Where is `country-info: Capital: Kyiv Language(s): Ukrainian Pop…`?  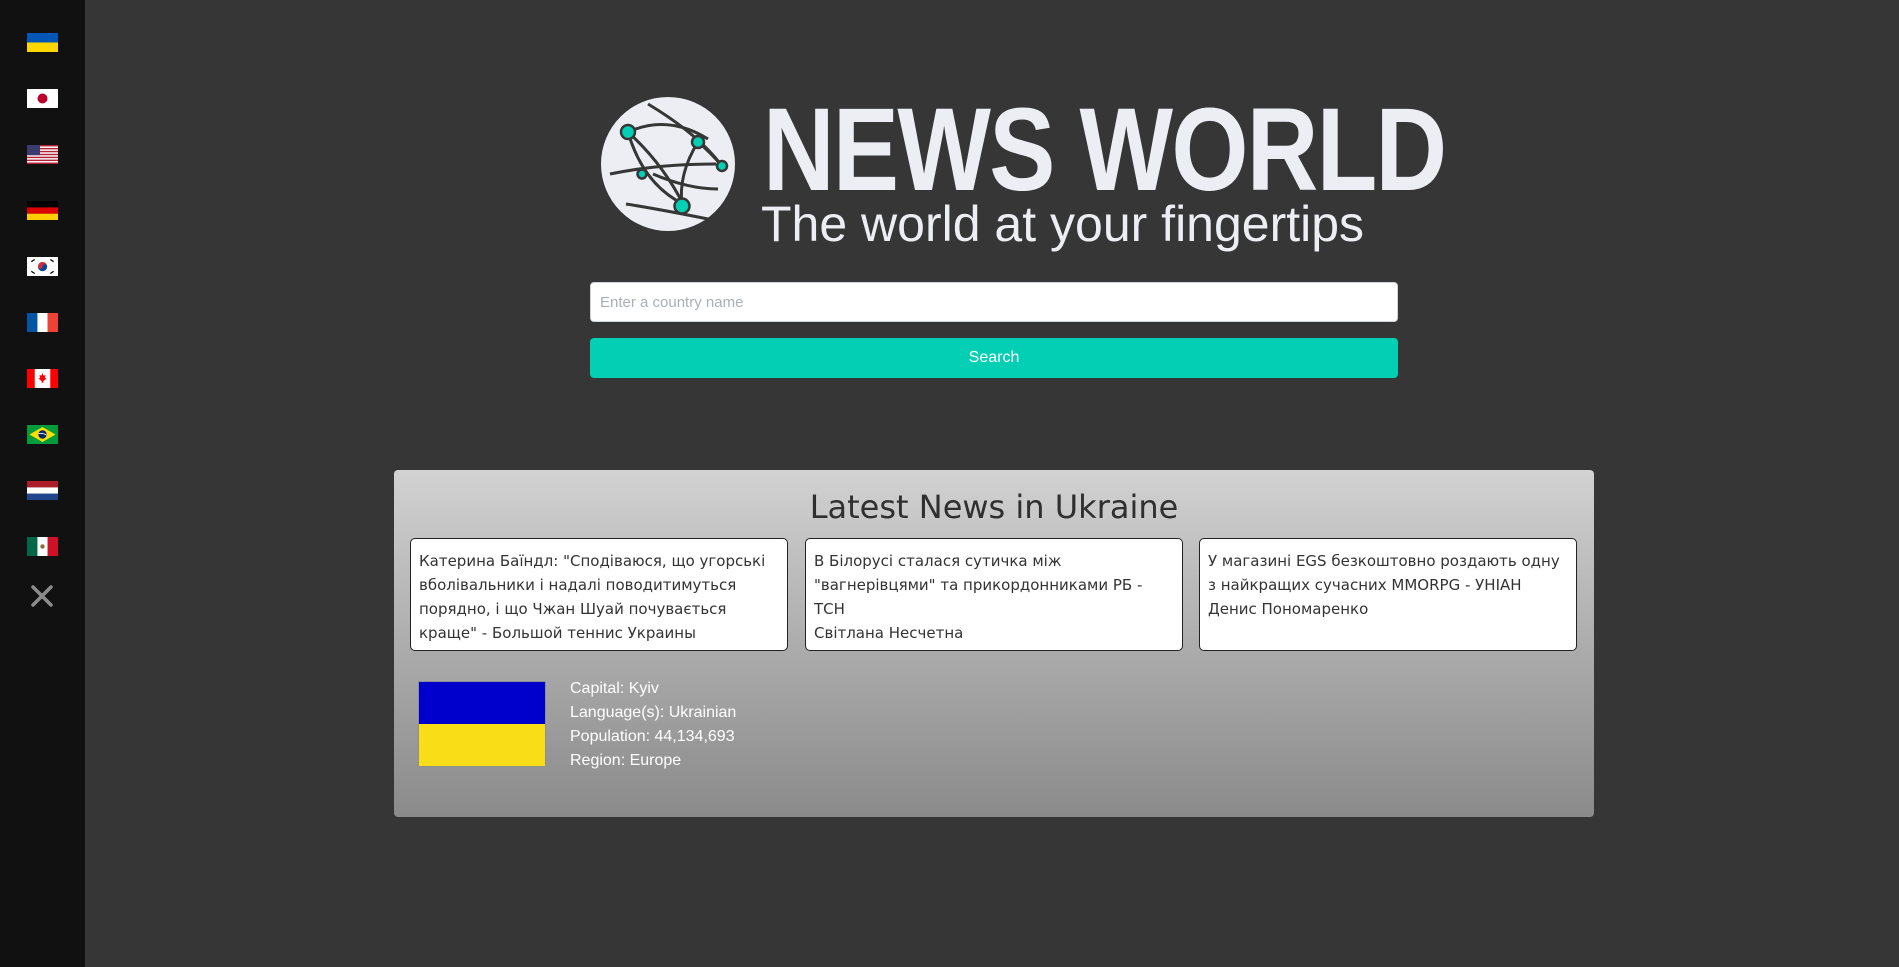
country-info: Capital: Kyiv Language(s): Ukrainian Pop… is located at coordinates (653, 725).